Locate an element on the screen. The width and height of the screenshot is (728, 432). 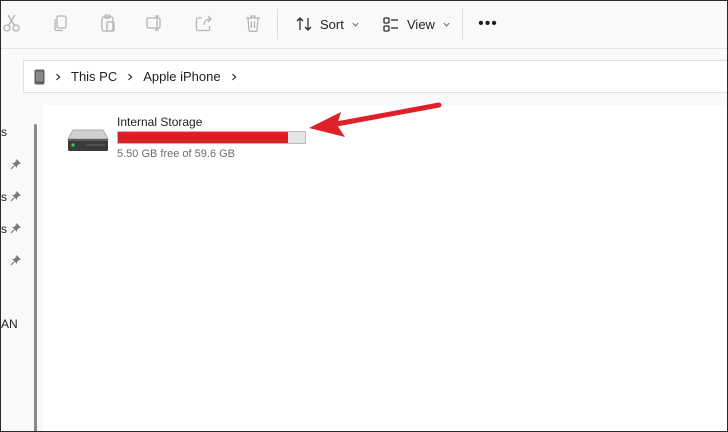
sort-icon is located at coordinates (304, 24).